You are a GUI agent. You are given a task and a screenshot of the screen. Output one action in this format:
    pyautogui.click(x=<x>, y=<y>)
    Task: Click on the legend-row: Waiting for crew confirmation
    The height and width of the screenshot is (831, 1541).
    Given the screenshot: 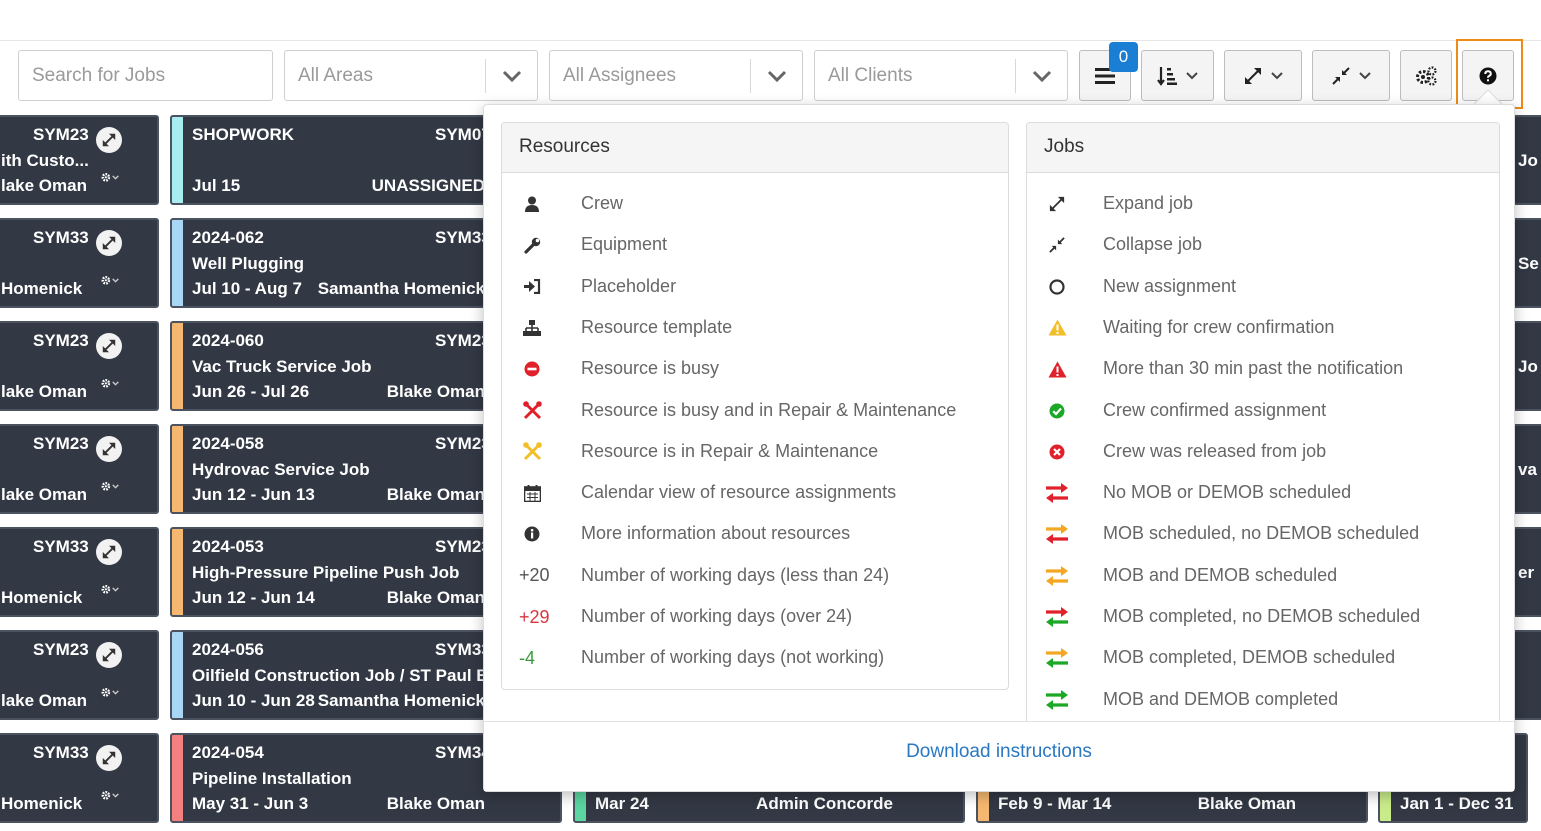 What is the action you would take?
    pyautogui.click(x=1263, y=328)
    